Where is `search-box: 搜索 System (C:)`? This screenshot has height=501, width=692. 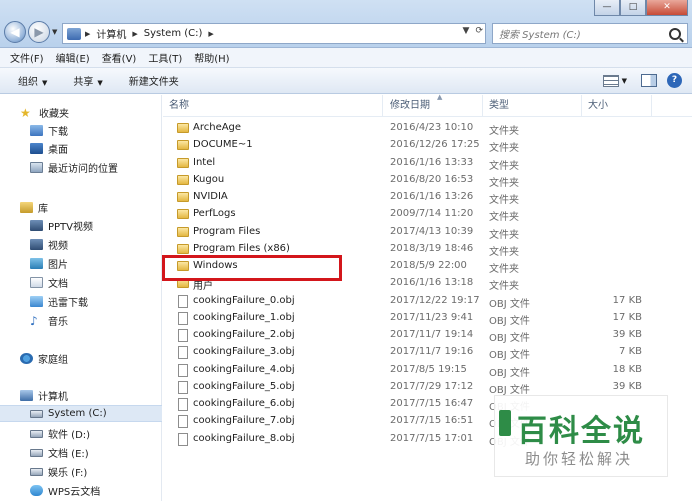
search-box: 搜索 System (C:) is located at coordinates (590, 33).